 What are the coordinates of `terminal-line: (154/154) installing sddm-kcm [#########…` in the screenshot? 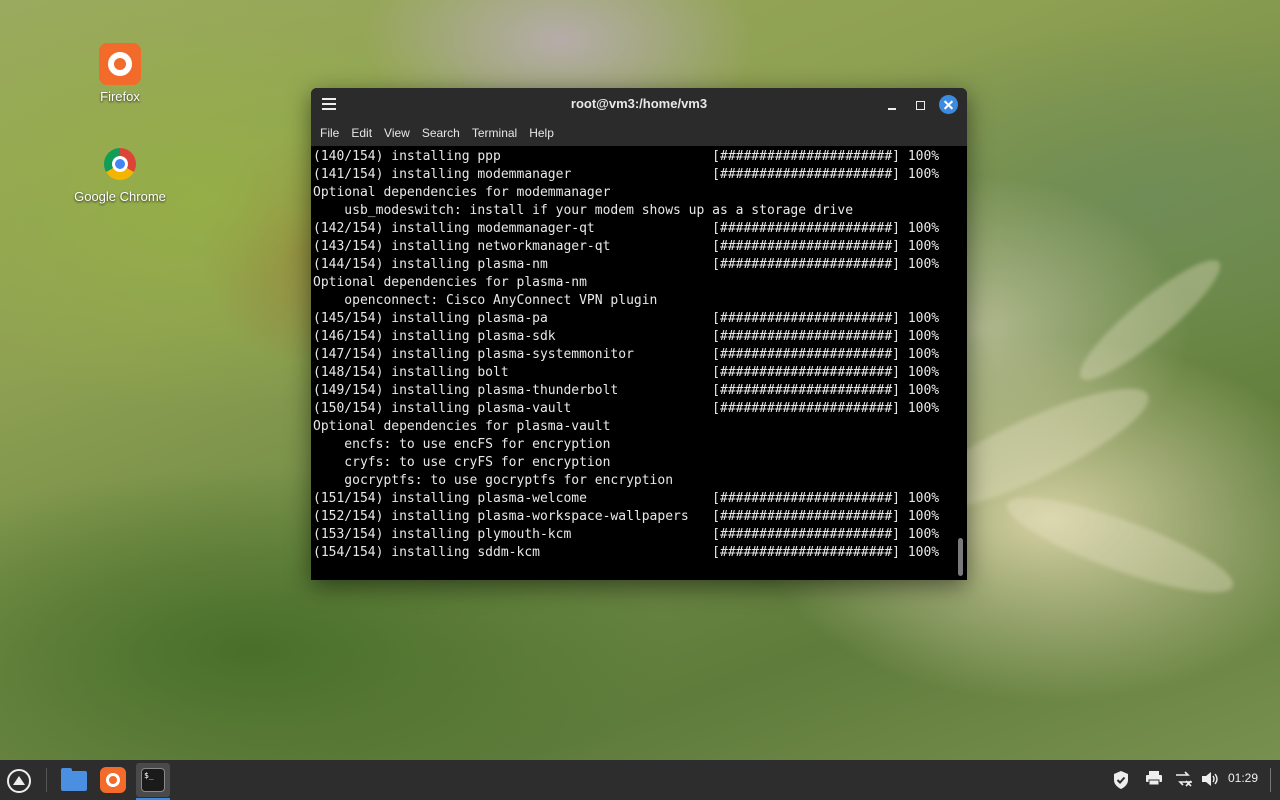 It's located at (626, 552).